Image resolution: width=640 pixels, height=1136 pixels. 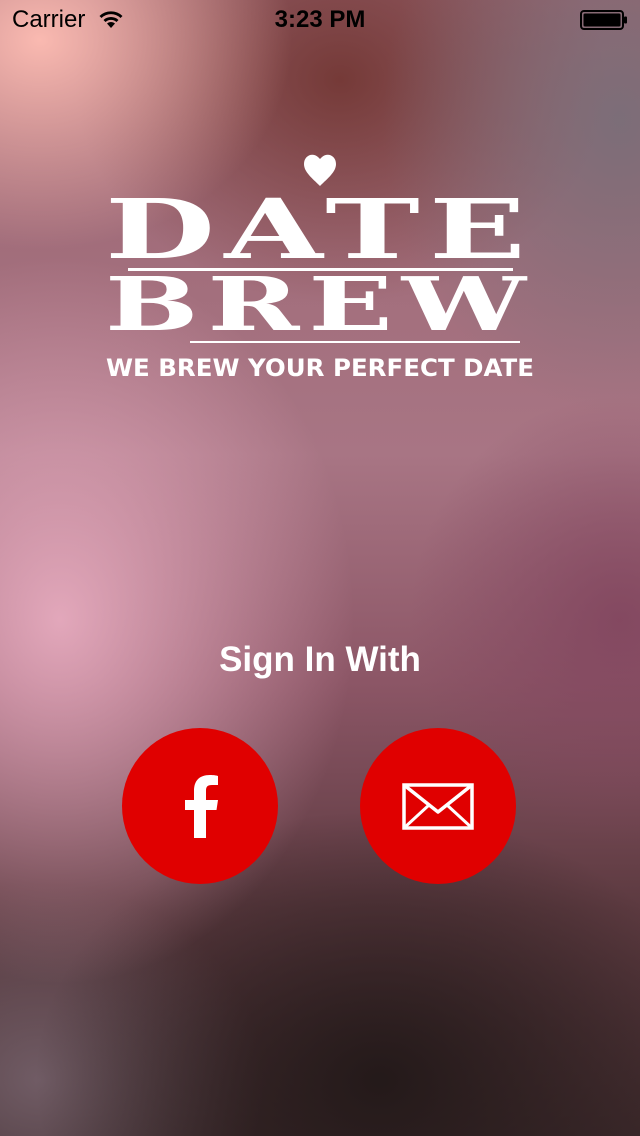 What do you see at coordinates (320, 659) in the screenshot?
I see `sign-in-with-label: Sign In With` at bounding box center [320, 659].